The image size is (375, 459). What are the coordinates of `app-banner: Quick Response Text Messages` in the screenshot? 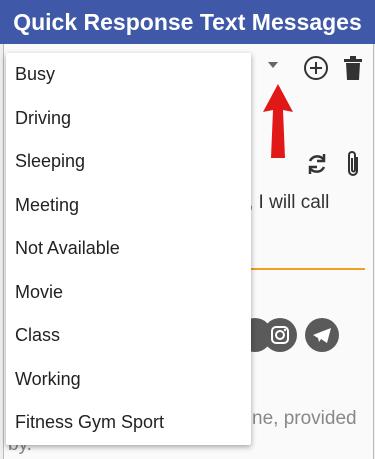 It's located at (187, 22).